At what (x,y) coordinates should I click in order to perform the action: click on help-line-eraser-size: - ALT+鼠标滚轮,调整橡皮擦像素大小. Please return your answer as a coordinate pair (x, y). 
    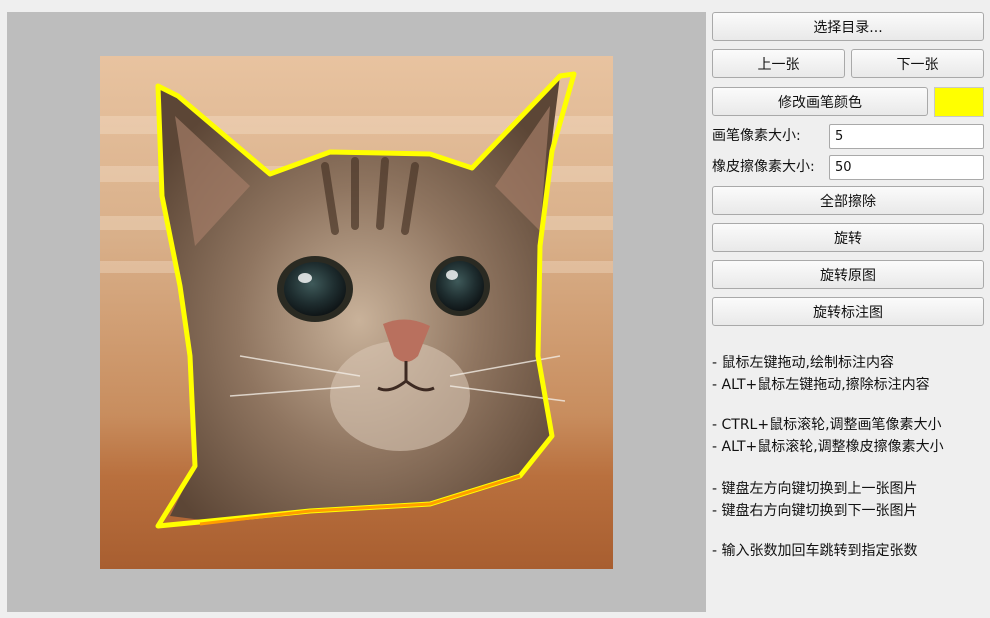
    Looking at the image, I should click on (828, 447).